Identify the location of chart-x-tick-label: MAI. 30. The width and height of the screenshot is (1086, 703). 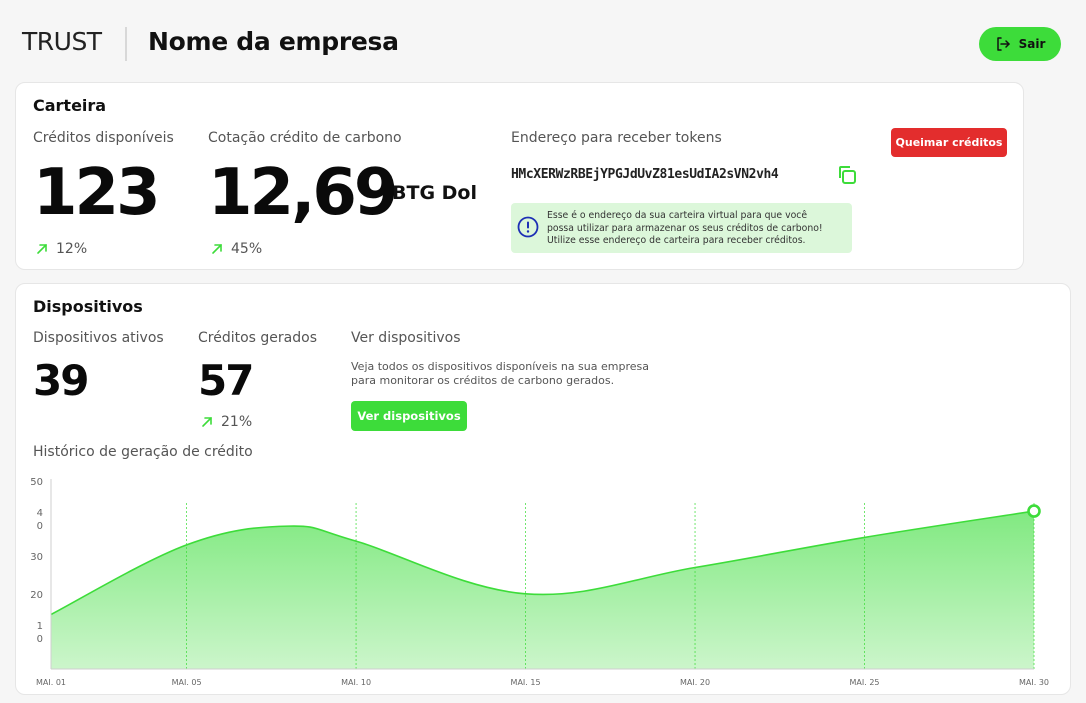
(1034, 682).